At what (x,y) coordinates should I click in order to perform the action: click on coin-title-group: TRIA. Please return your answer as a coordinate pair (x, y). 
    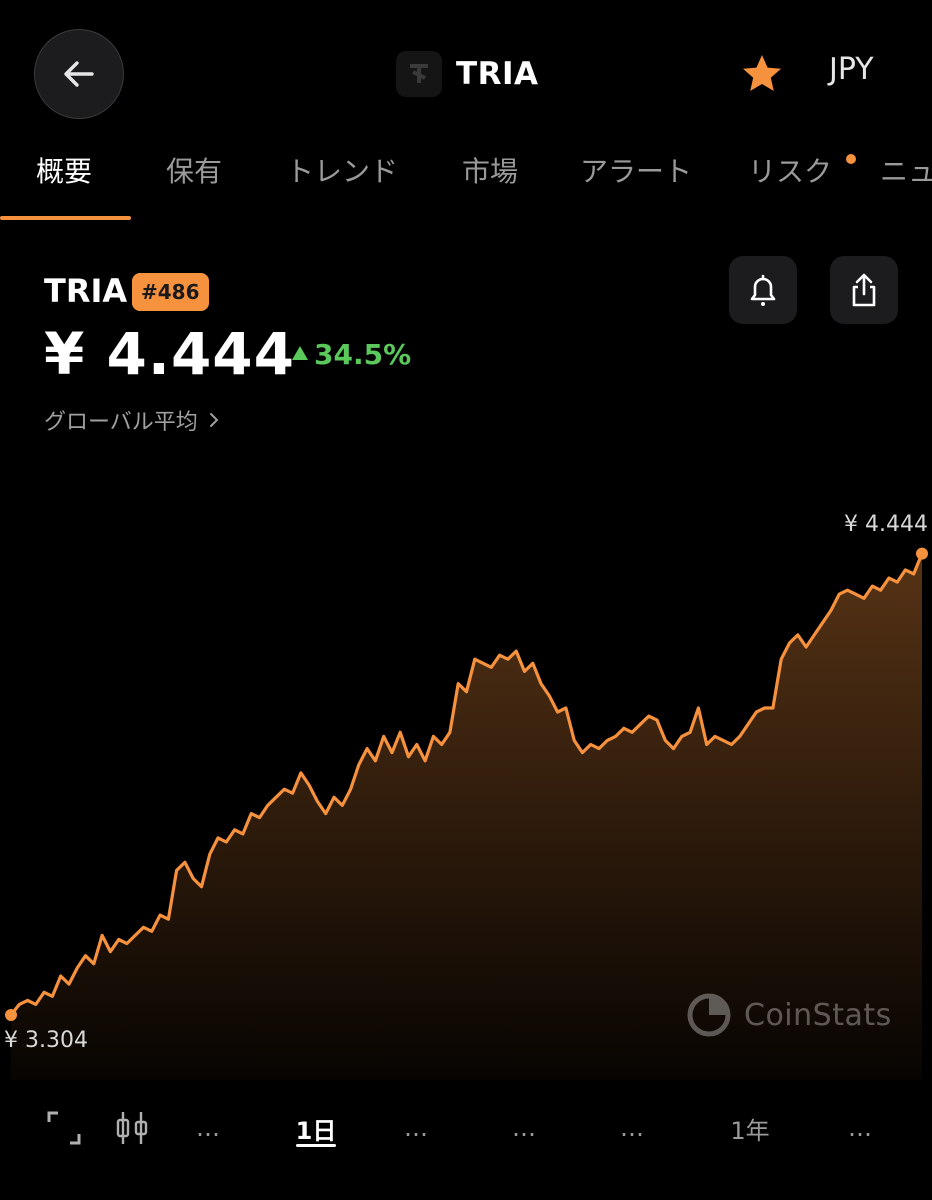
    Looking at the image, I should click on (467, 74).